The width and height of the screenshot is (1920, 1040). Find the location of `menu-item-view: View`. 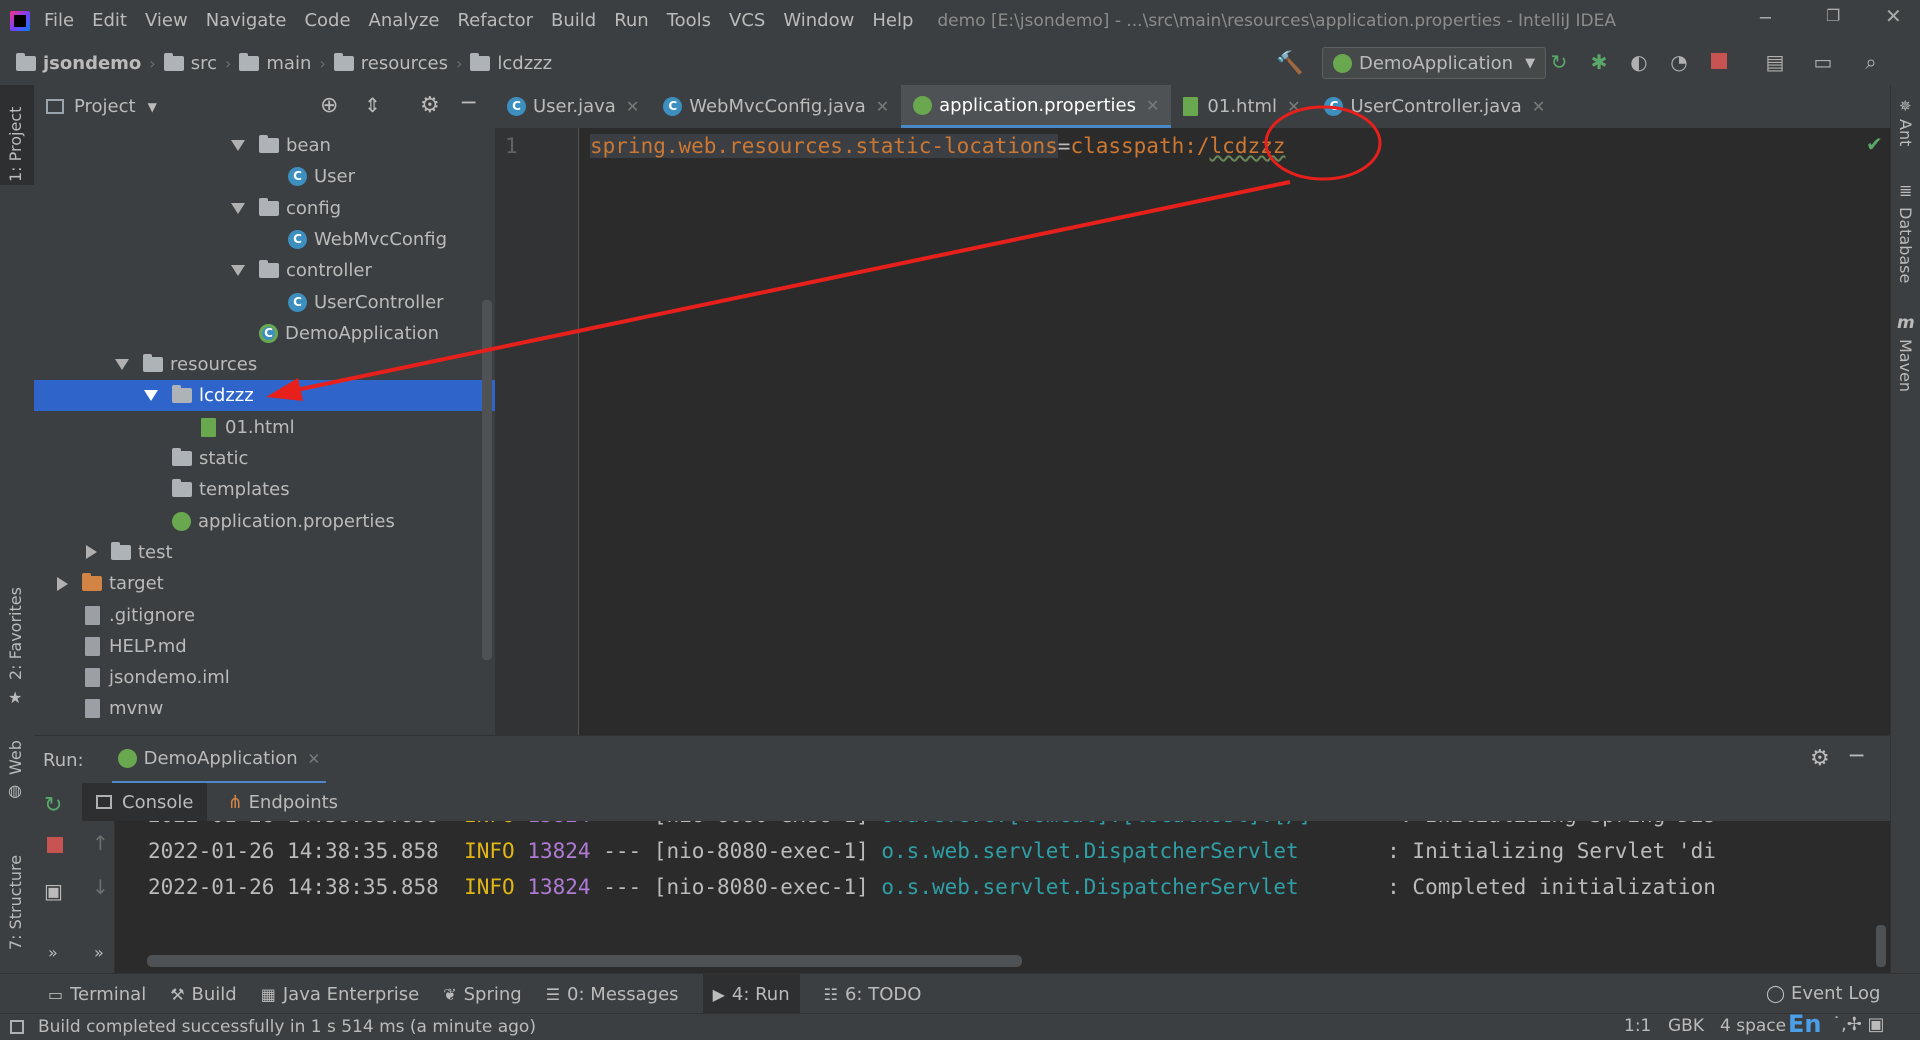

menu-item-view: View is located at coordinates (166, 20).